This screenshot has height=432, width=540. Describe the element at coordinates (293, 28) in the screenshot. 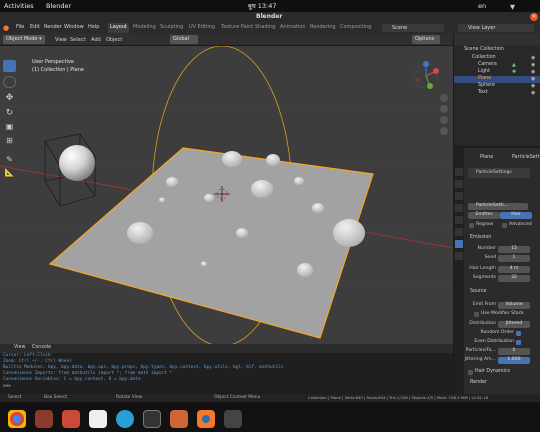

I see `tab-animation: Animation` at that location.